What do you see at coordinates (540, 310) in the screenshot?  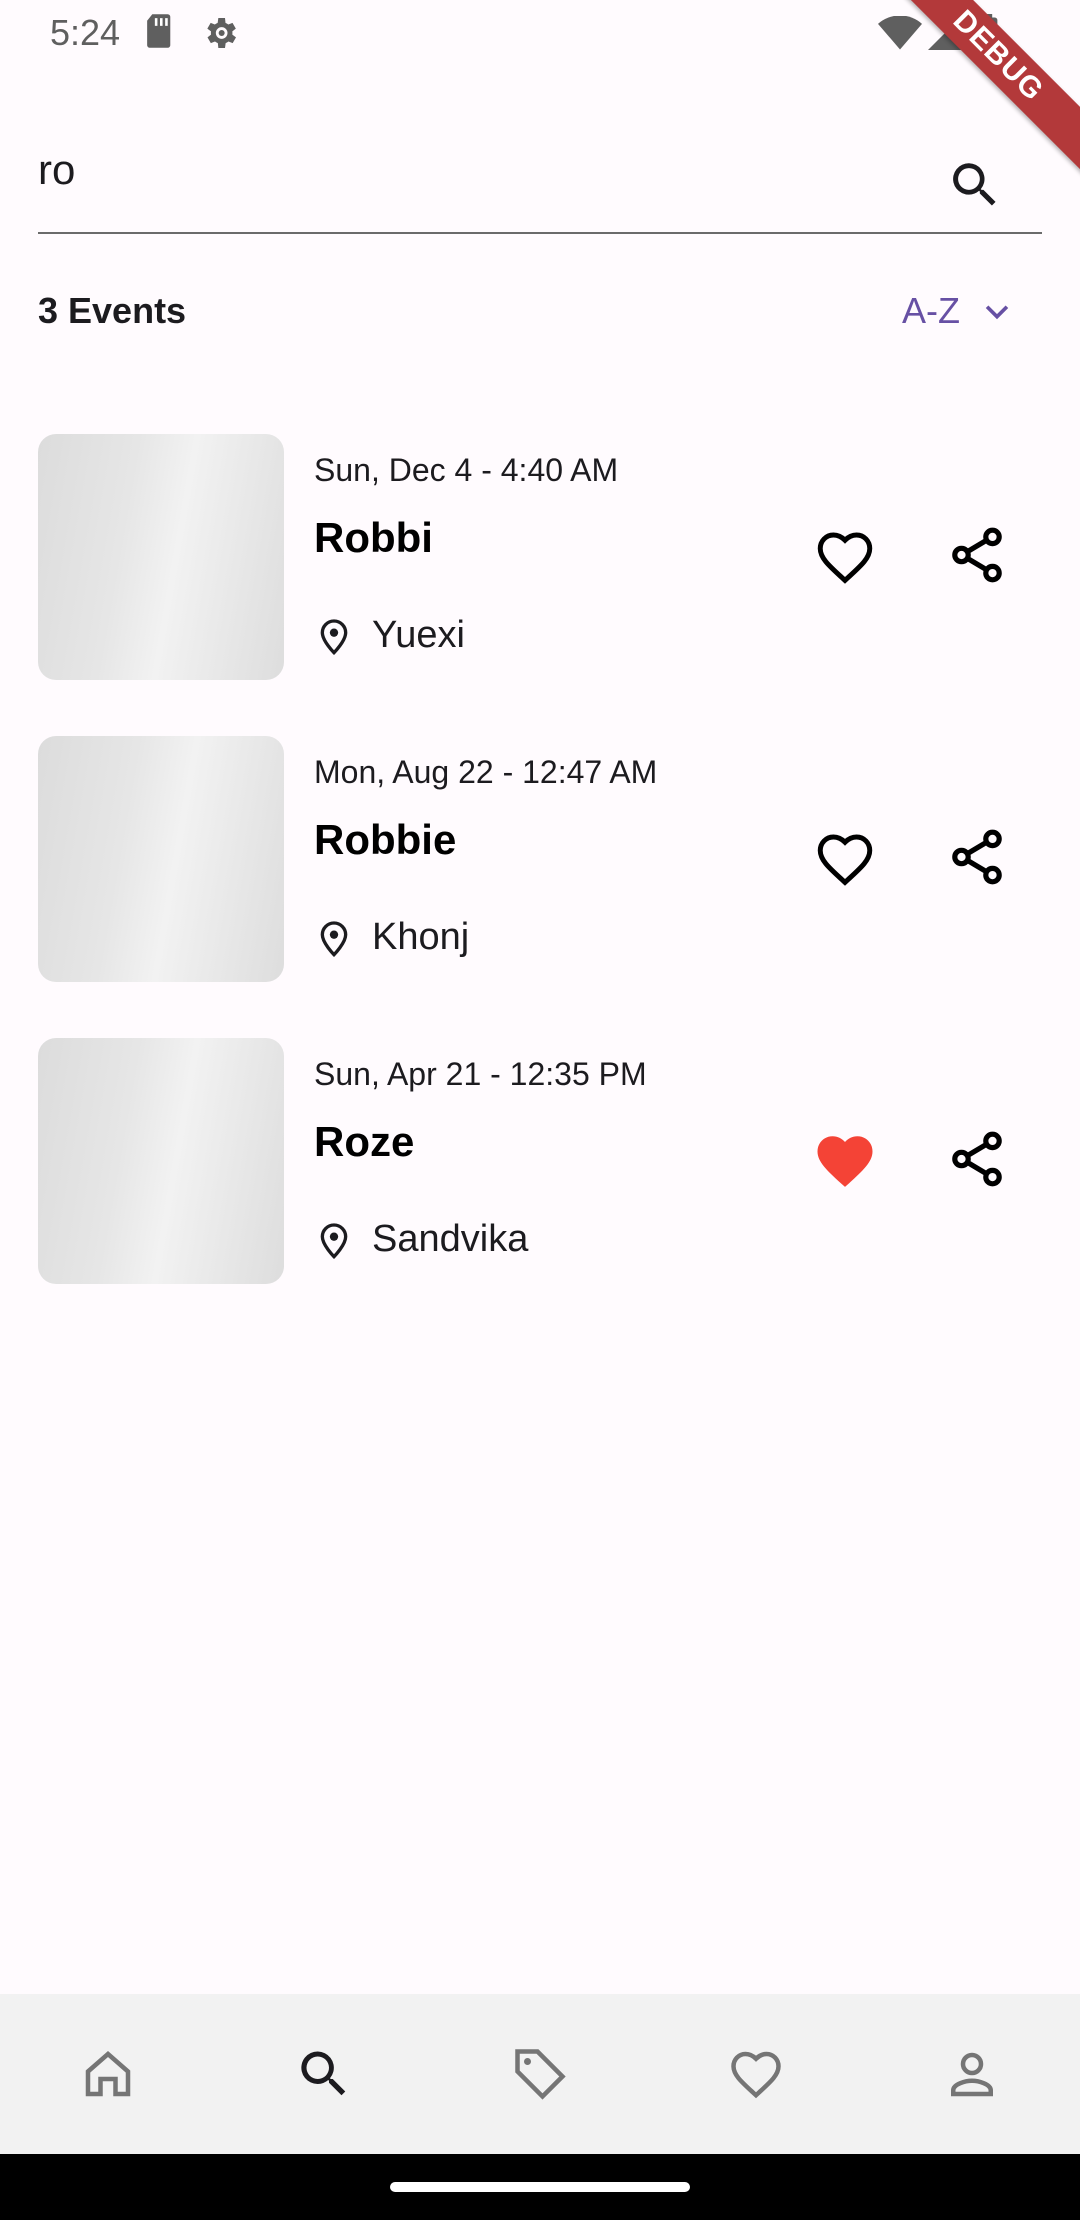 I see `results-header: 3 Events A-Z` at bounding box center [540, 310].